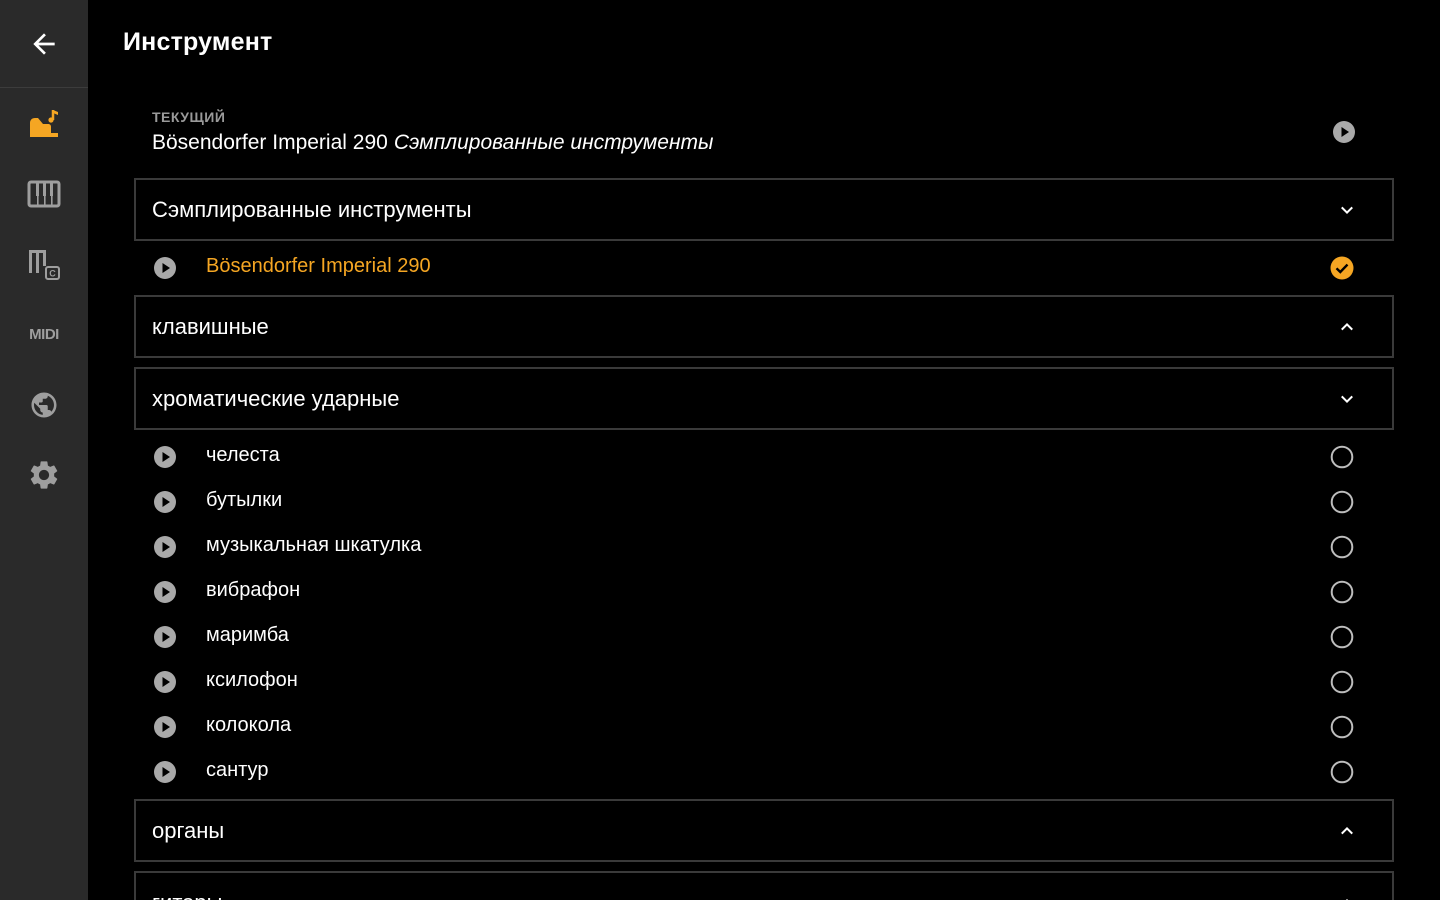  I want to click on category-header-chromatic-percussion: хроматические ударные, so click(764, 398).